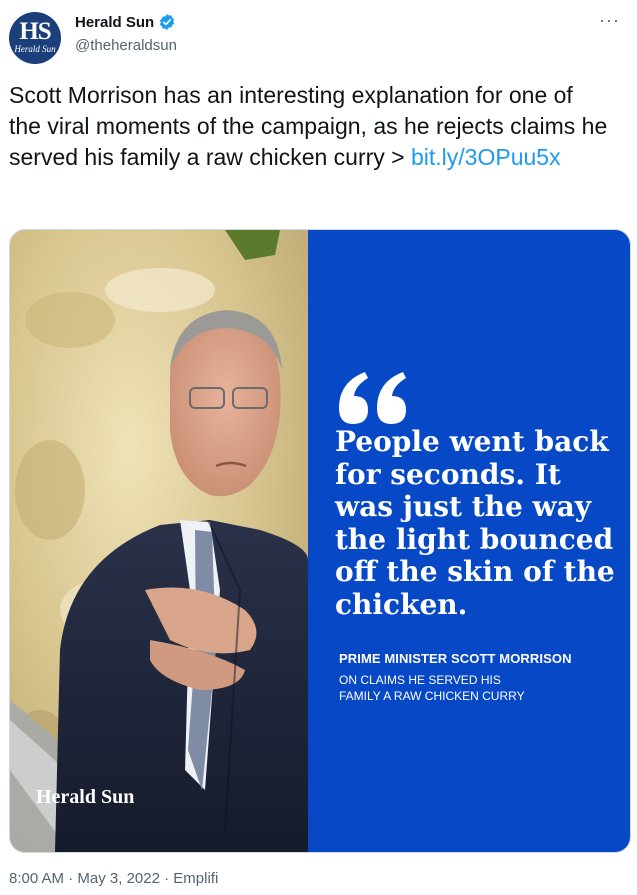 The width and height of the screenshot is (637, 895). I want to click on quotation-mark-icon, so click(372, 398).